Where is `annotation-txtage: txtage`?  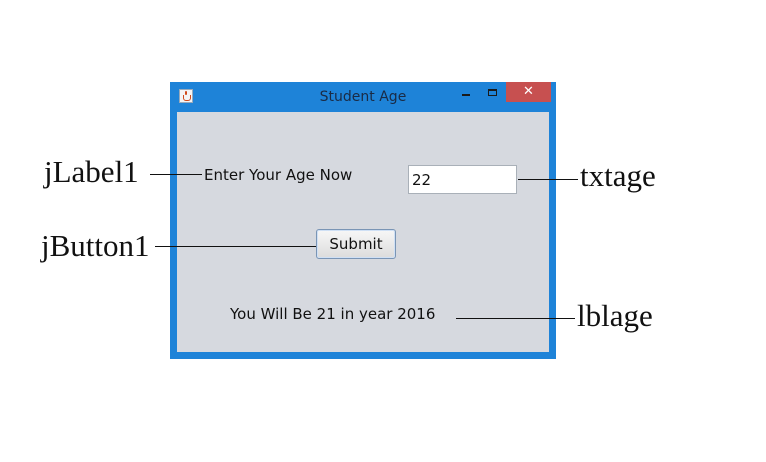 annotation-txtage: txtage is located at coordinates (618, 175).